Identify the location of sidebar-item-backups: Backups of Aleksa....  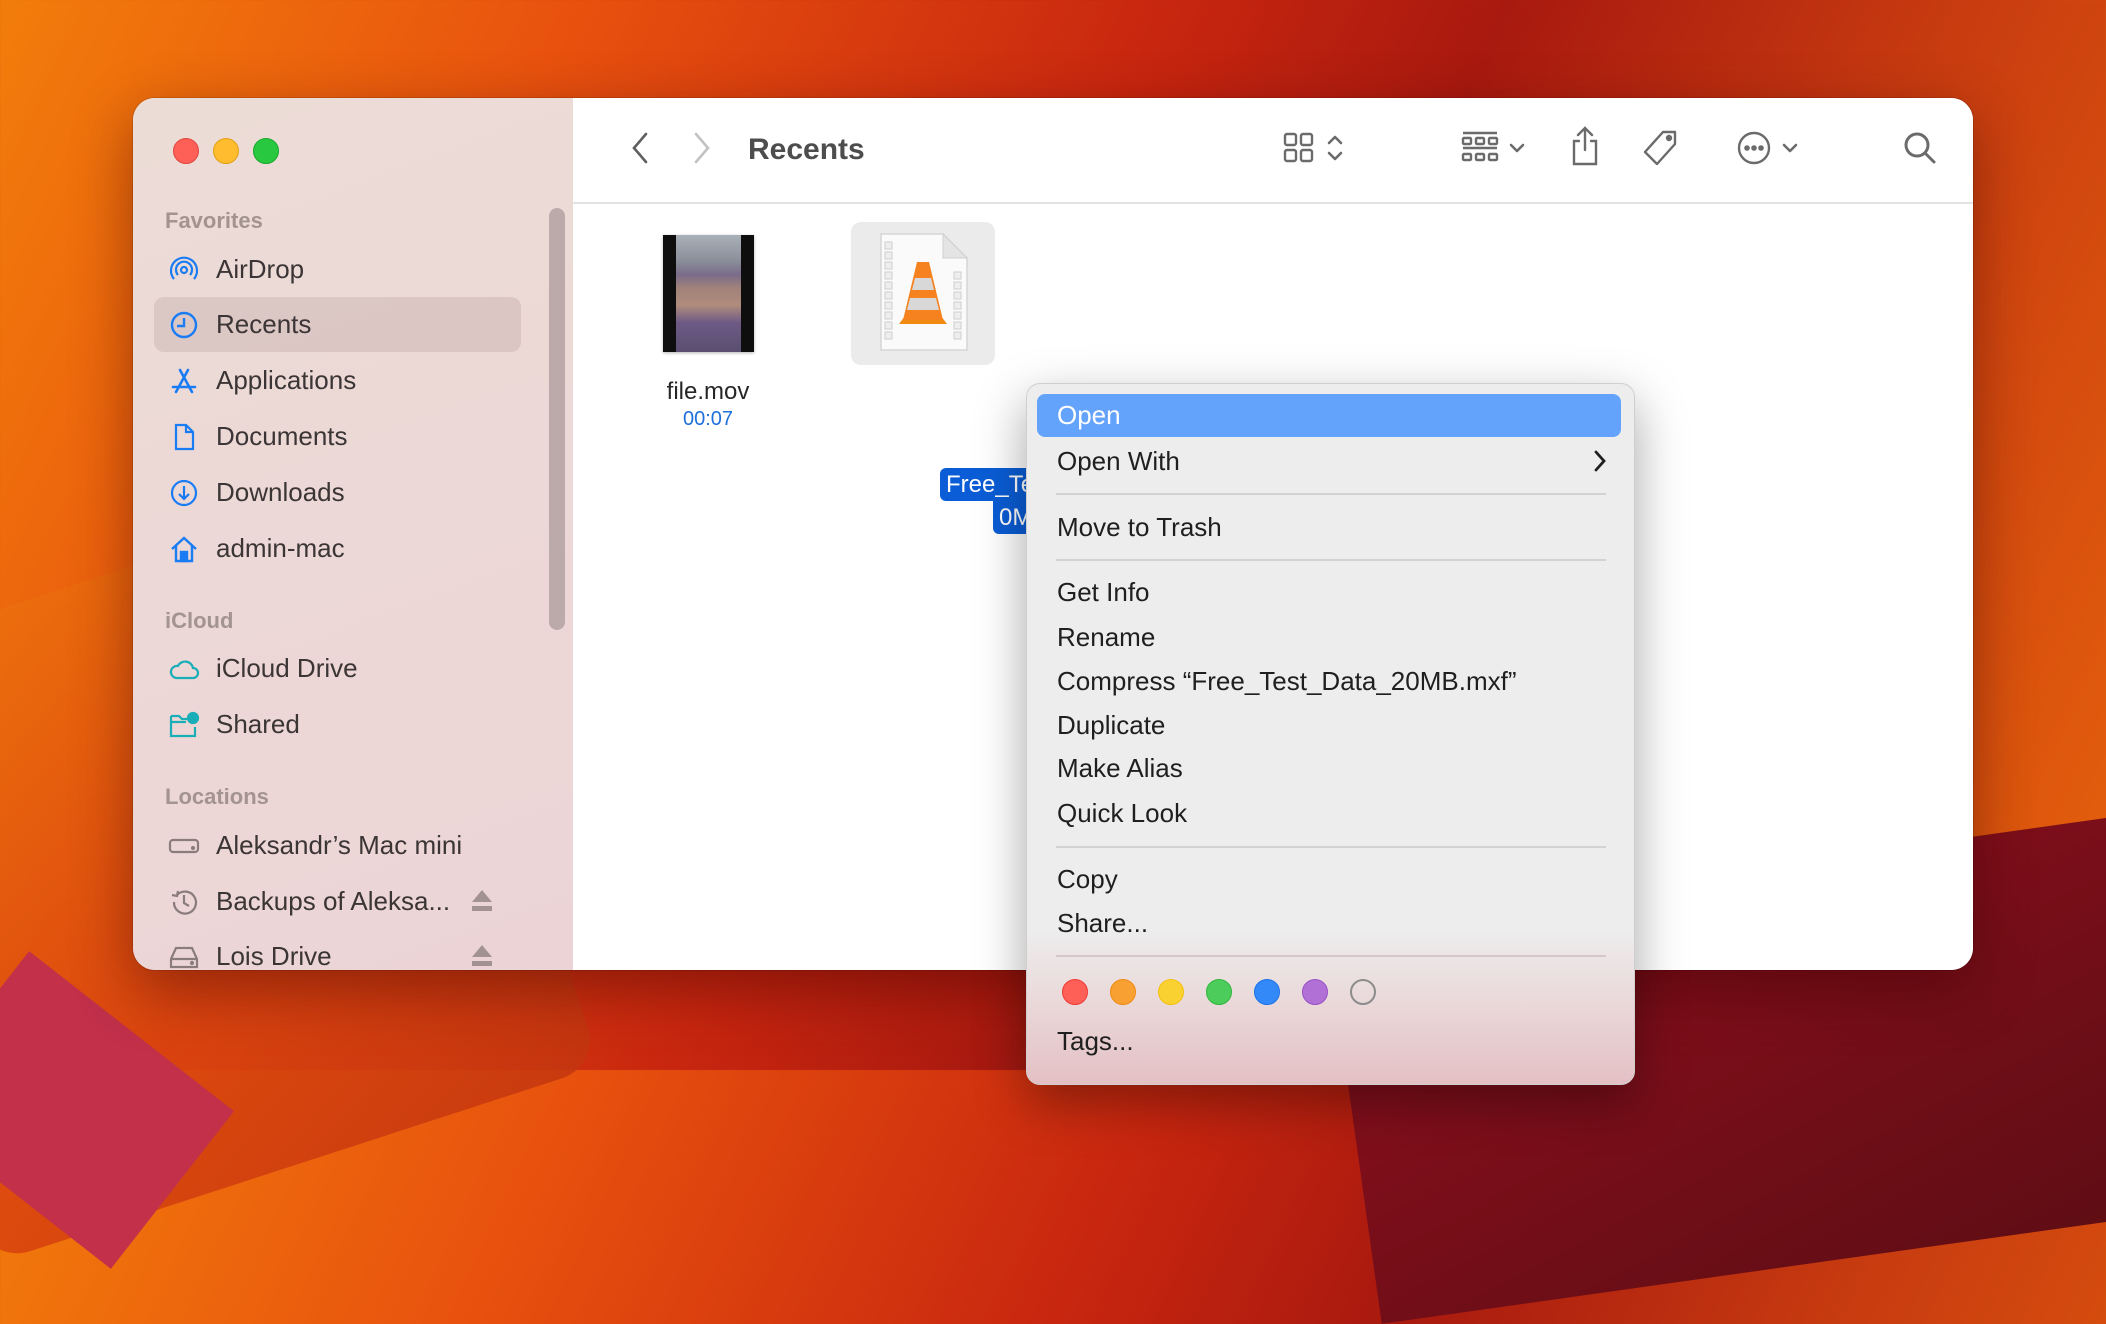
(337, 901).